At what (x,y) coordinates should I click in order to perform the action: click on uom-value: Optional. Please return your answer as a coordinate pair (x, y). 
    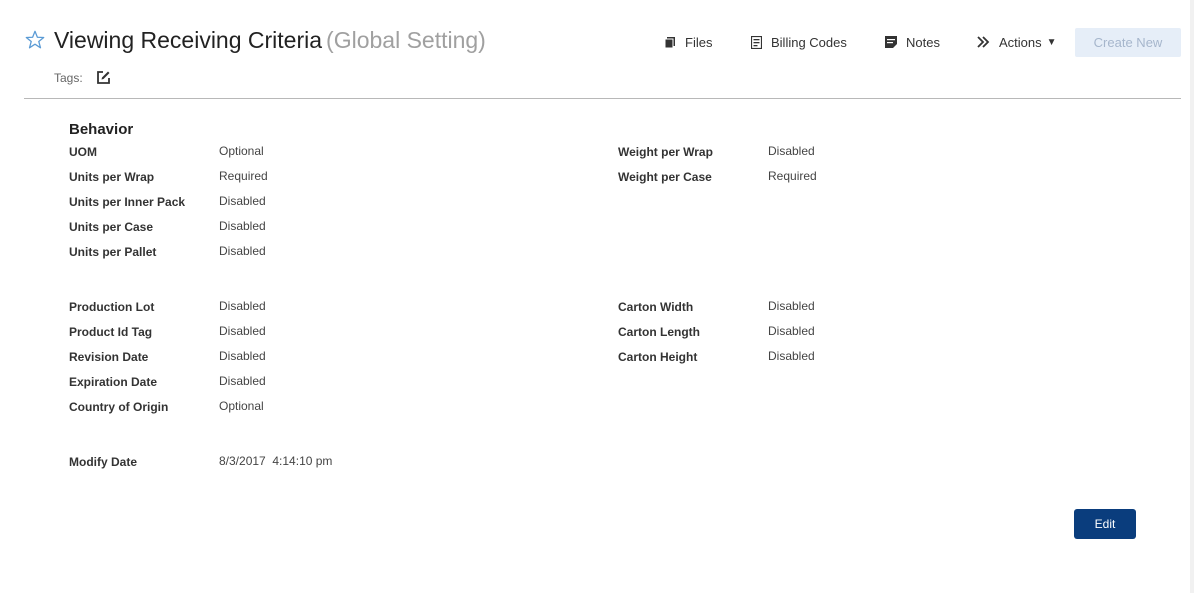
    Looking at the image, I should click on (241, 151).